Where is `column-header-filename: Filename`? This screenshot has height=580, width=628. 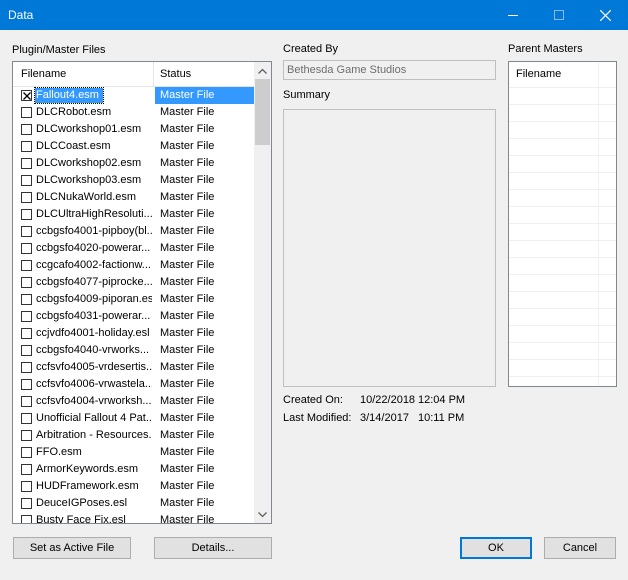
column-header-filename: Filename is located at coordinates (43, 74).